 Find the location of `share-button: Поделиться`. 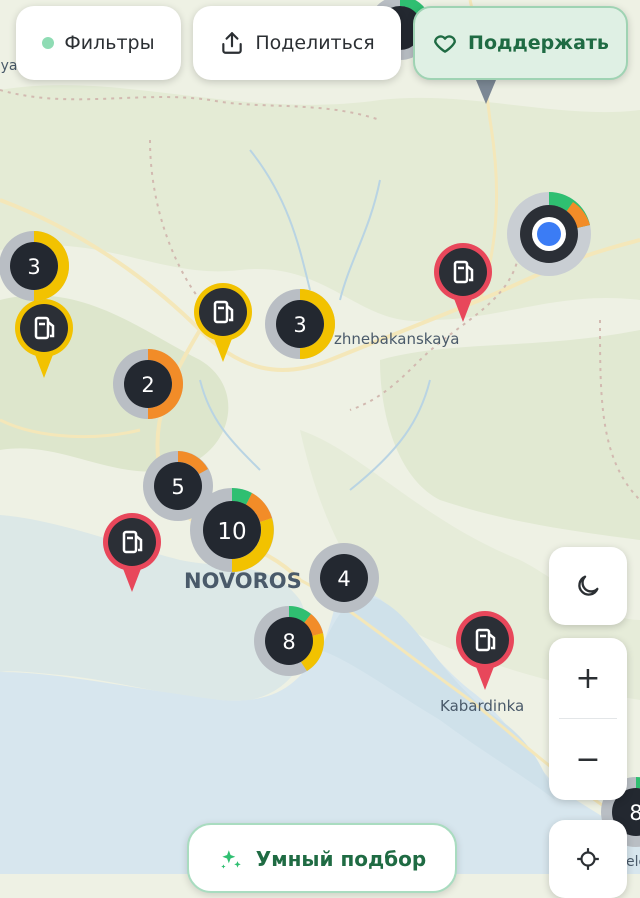

share-button: Поделиться is located at coordinates (297, 43).